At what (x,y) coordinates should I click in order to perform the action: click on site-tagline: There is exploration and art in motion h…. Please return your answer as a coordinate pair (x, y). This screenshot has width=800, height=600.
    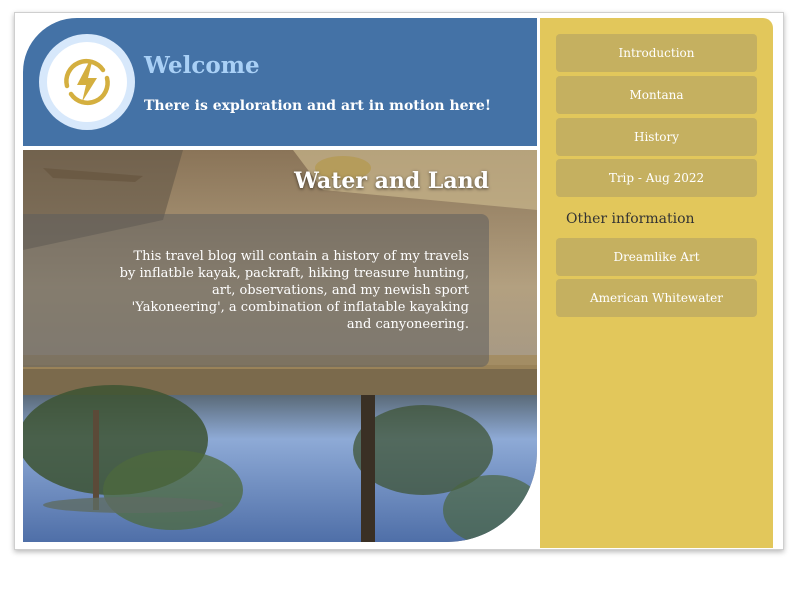
    Looking at the image, I should click on (317, 106).